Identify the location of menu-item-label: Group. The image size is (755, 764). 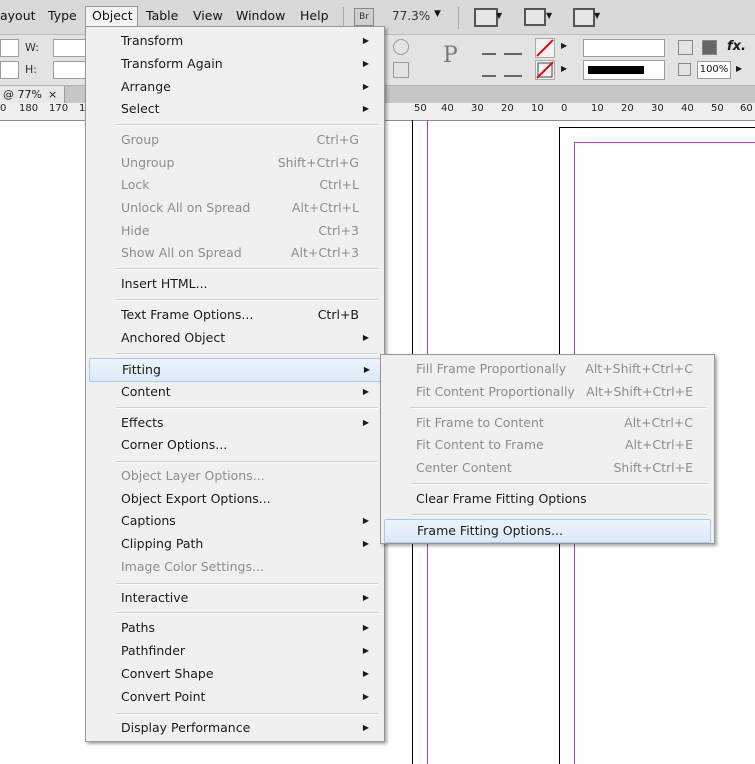
(140, 139).